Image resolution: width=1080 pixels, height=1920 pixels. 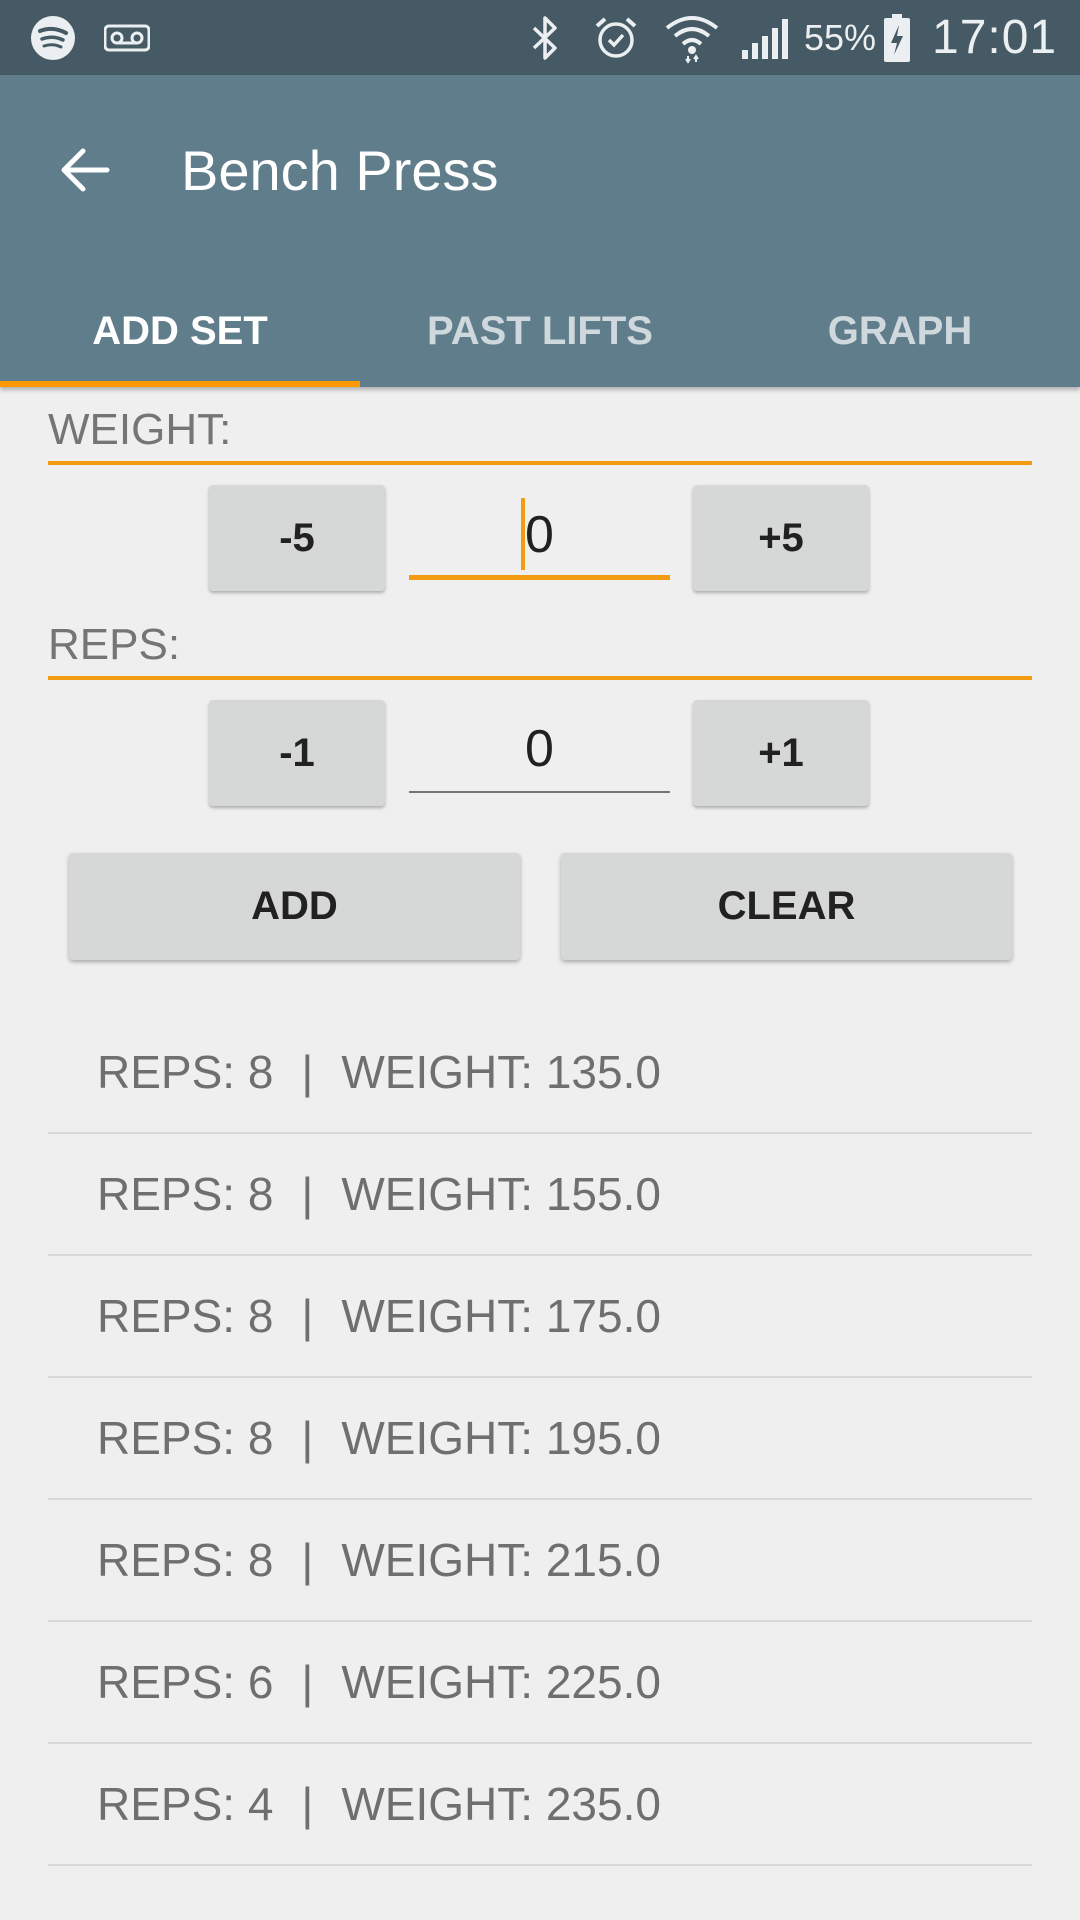 I want to click on set-weight: WEIGHT: 135.0, so click(x=501, y=1072).